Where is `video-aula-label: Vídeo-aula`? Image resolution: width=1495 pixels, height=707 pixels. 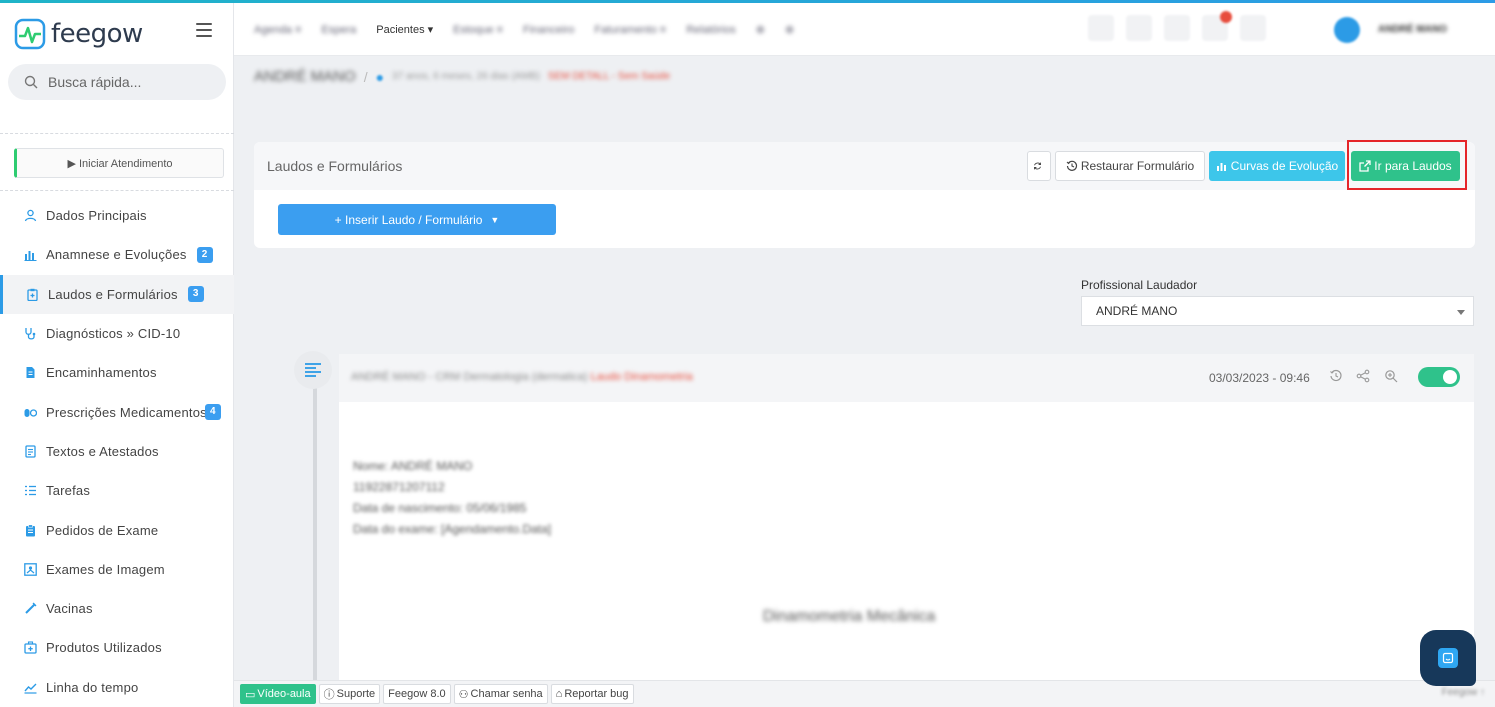 video-aula-label: Vídeo-aula is located at coordinates (284, 694).